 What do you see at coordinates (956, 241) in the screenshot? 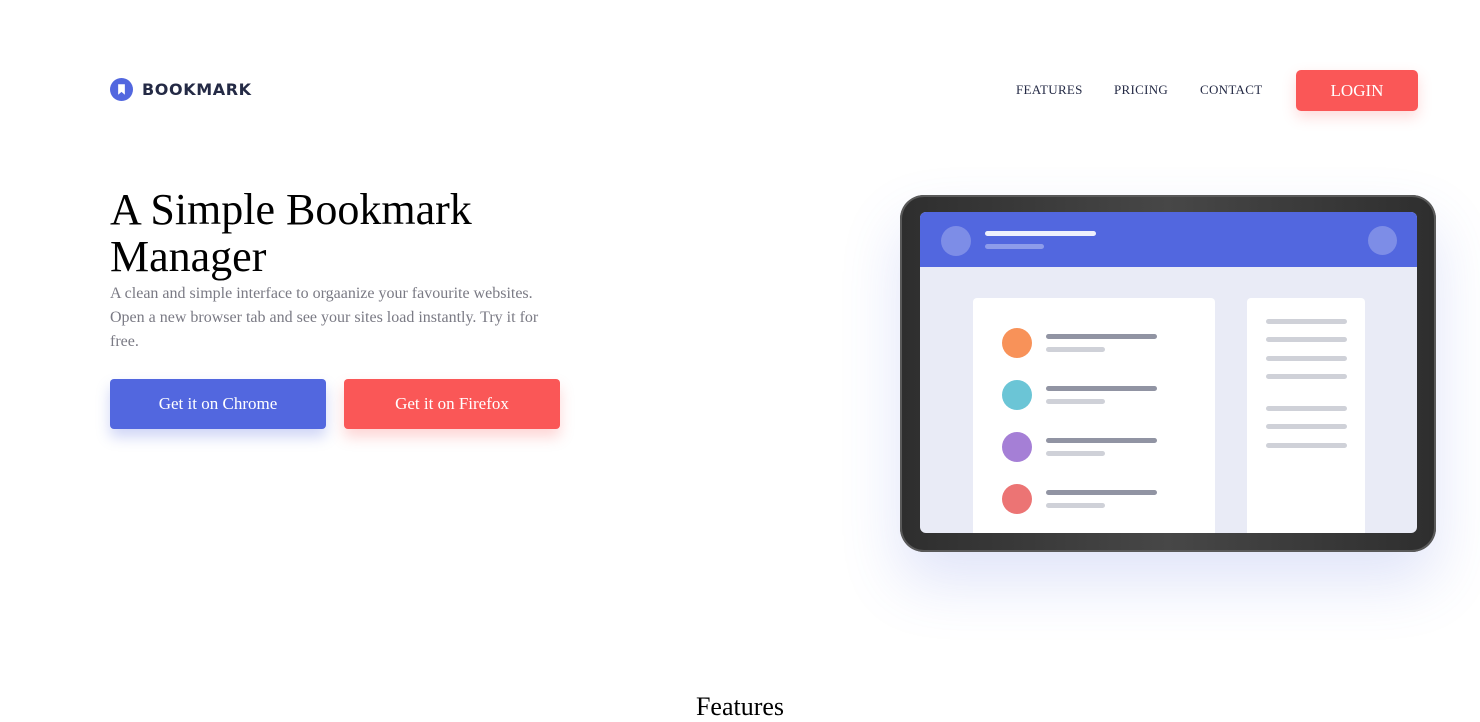
I see `avatar-placeholder` at bounding box center [956, 241].